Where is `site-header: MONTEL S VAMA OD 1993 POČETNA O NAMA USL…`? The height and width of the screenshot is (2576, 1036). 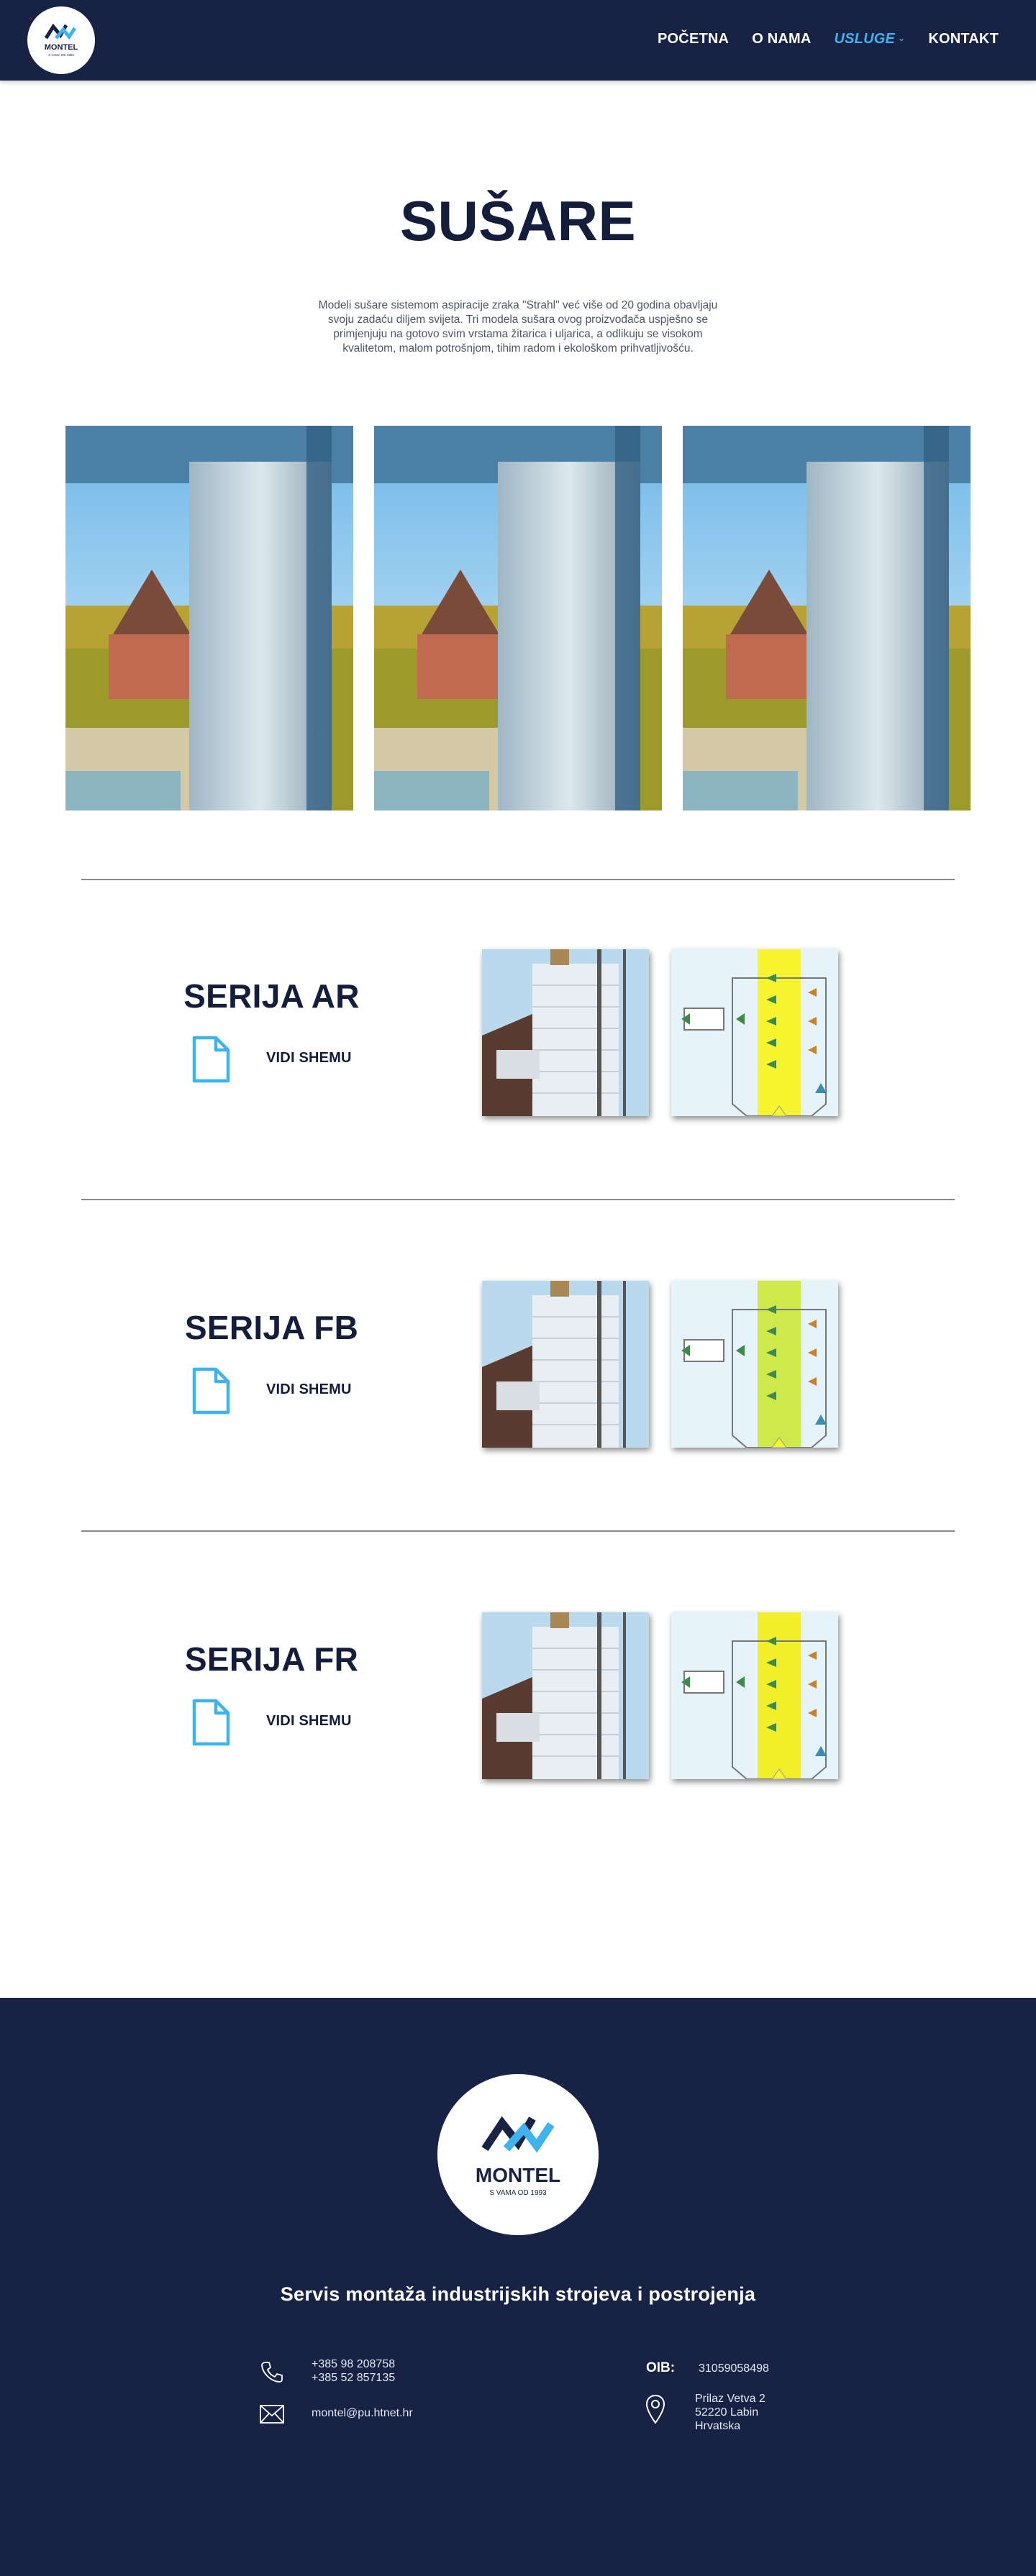 site-header: MONTEL S VAMA OD 1993 POČETNA O NAMA USL… is located at coordinates (518, 40).